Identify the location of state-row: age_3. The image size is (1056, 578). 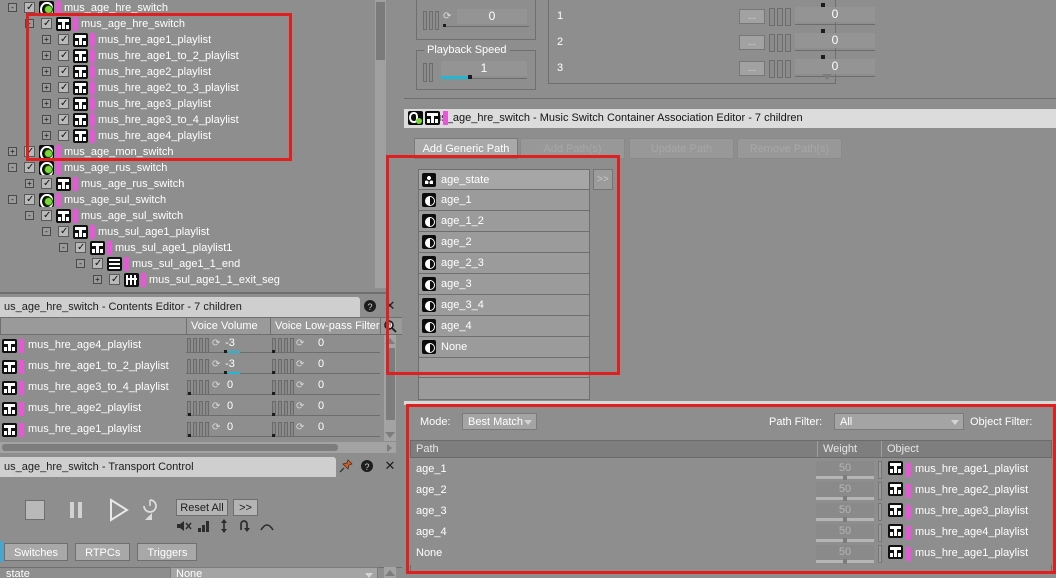
(504, 284).